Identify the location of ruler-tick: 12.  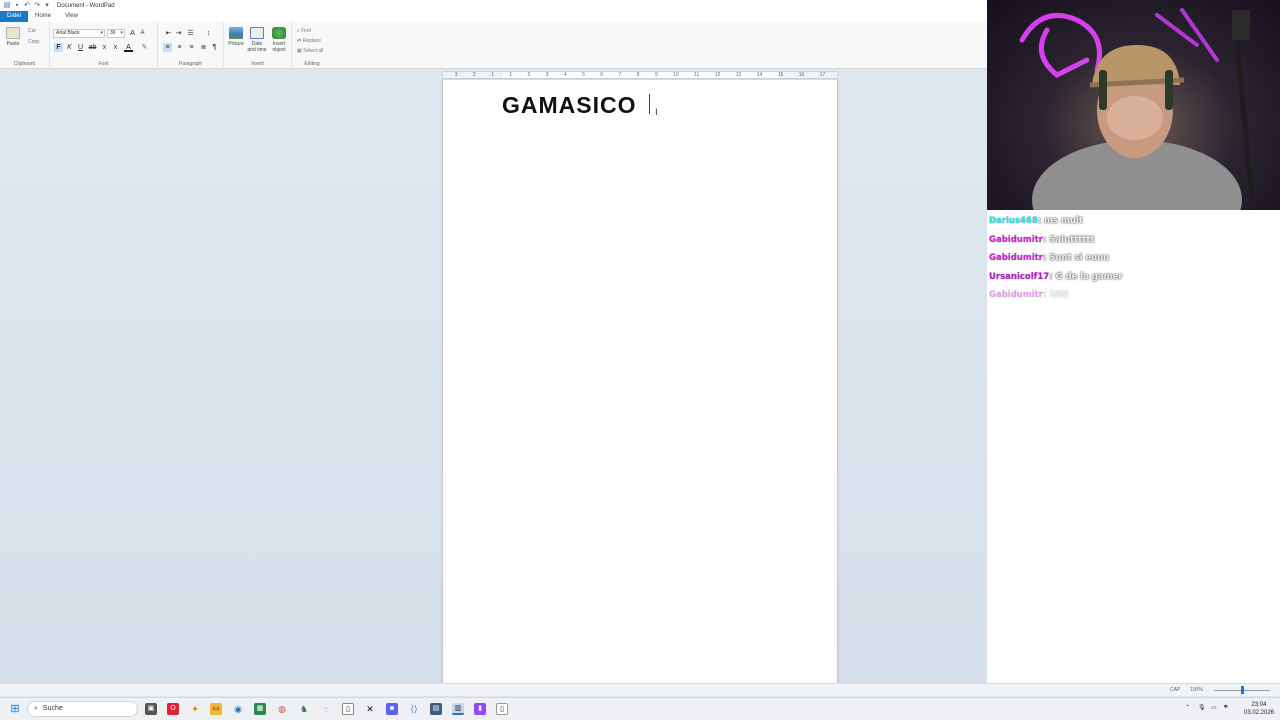
(717, 75).